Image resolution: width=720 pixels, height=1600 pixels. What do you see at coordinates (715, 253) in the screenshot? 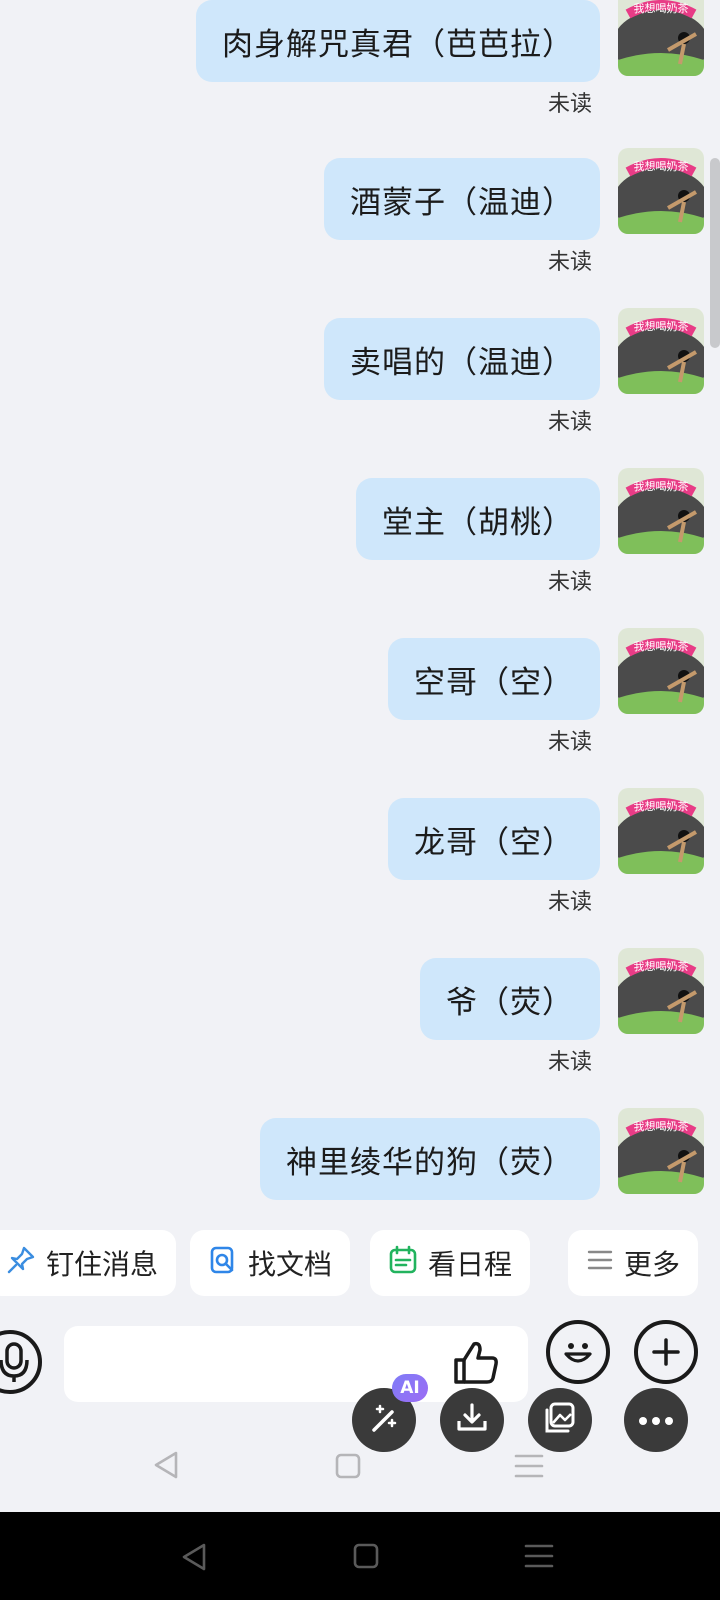
I see `scrollbar` at bounding box center [715, 253].